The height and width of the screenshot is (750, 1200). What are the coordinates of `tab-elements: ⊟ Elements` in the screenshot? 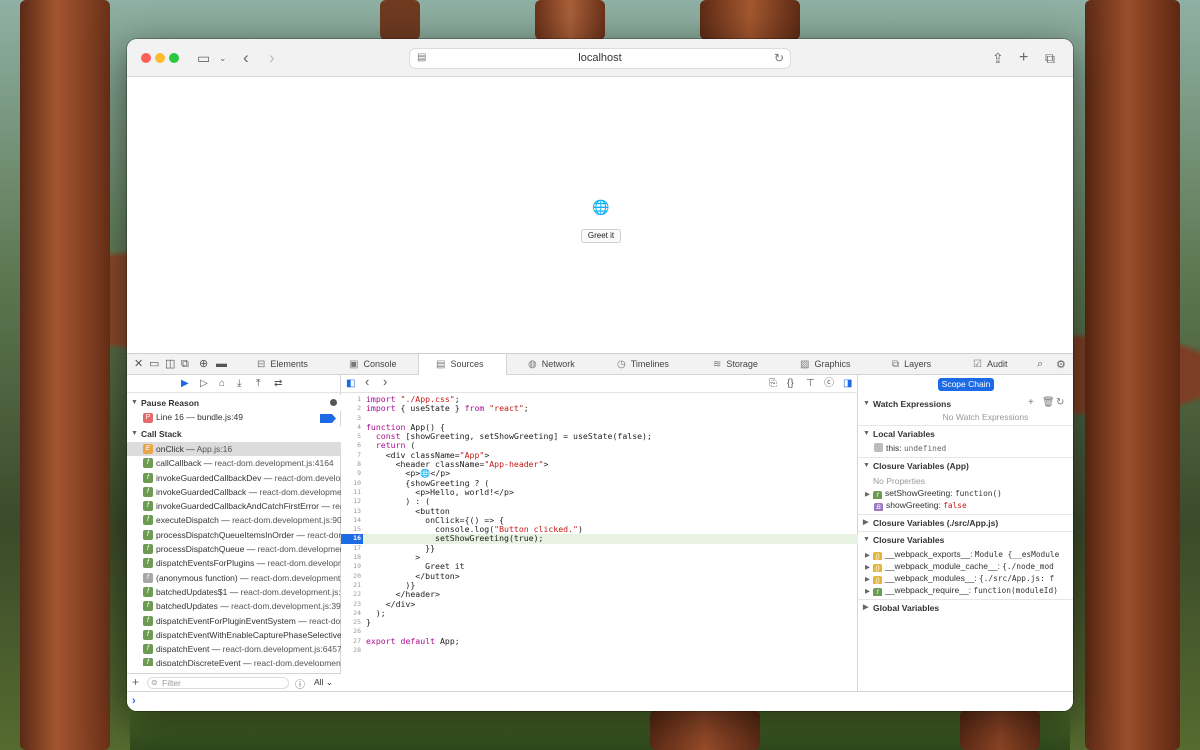 It's located at (302, 364).